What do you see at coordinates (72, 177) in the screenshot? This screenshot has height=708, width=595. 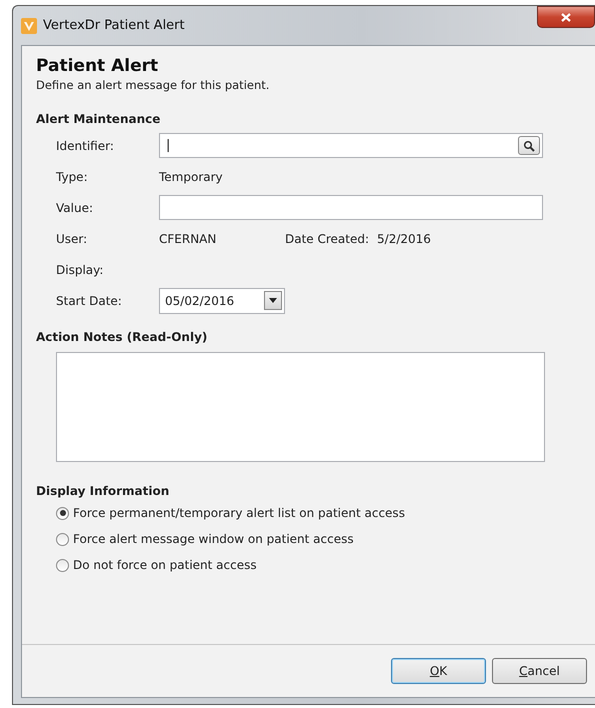 I see `field-label: Type:` at bounding box center [72, 177].